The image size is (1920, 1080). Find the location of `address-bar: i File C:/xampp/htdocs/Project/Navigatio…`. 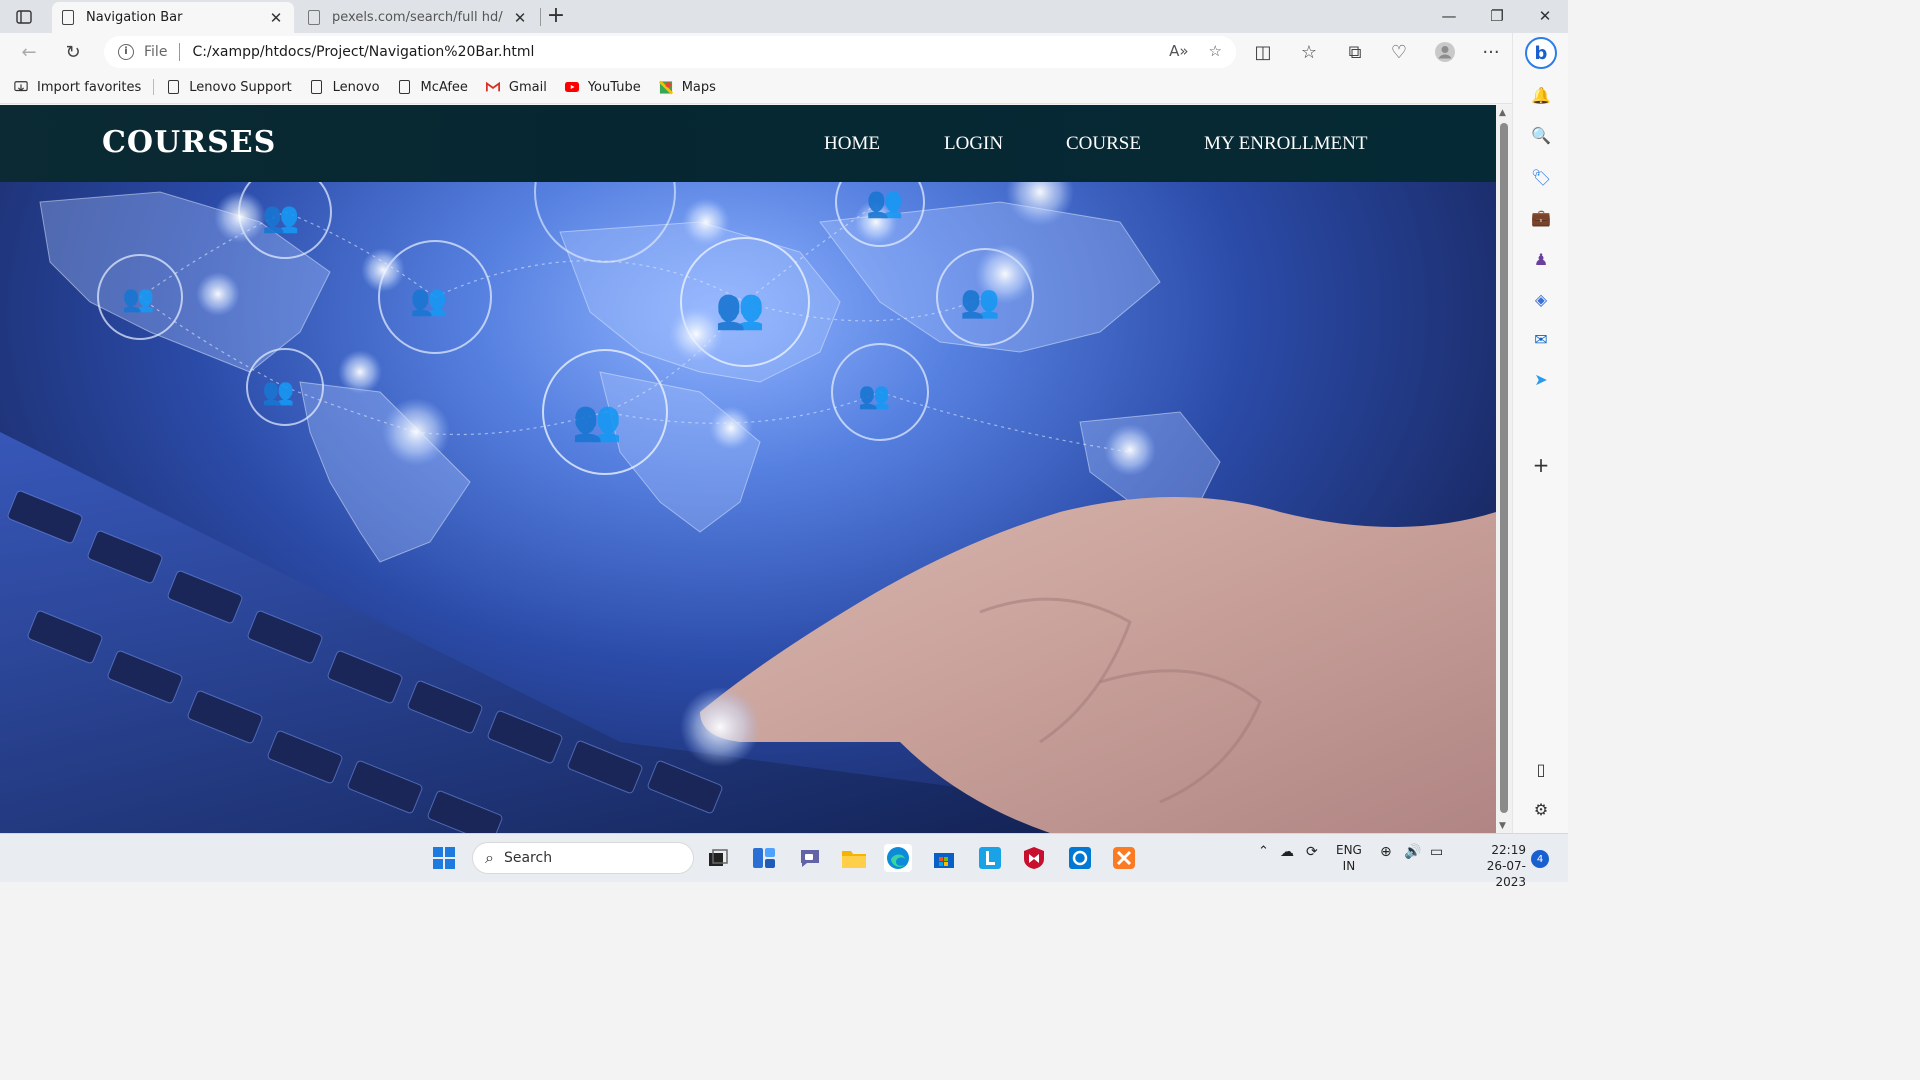

address-bar: i File C:/xampp/htdocs/Project/Navigatio… is located at coordinates (670, 52).